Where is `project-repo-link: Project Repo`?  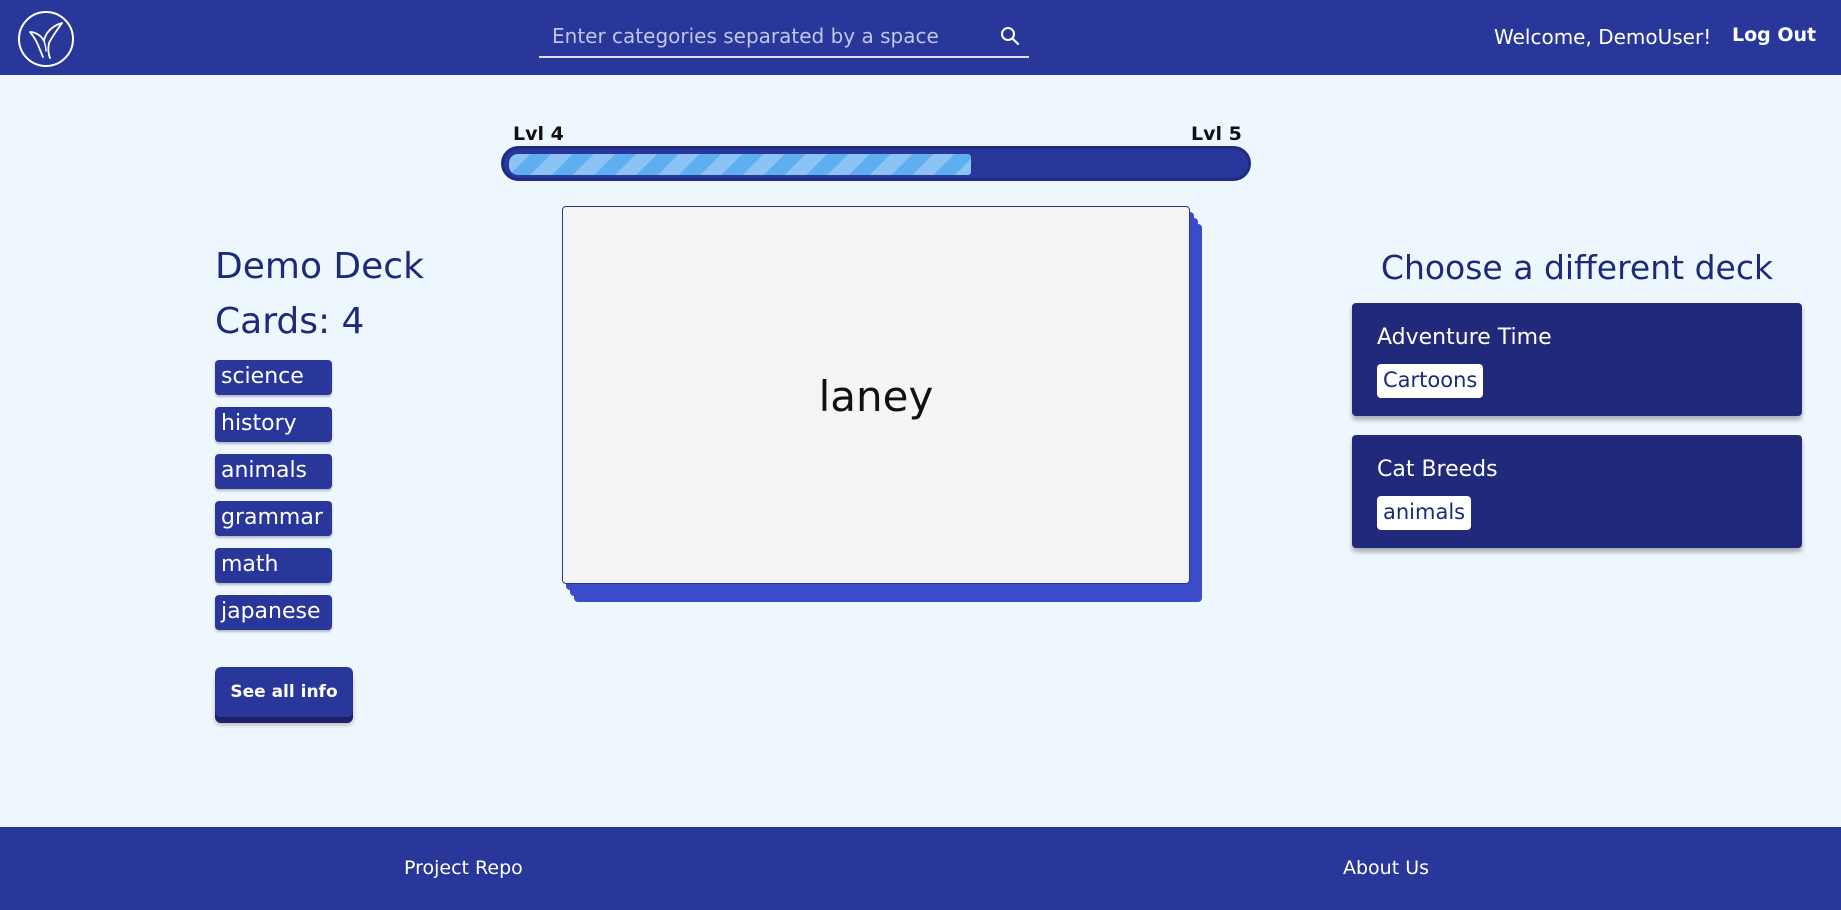
project-repo-link: Project Repo is located at coordinates (463, 868).